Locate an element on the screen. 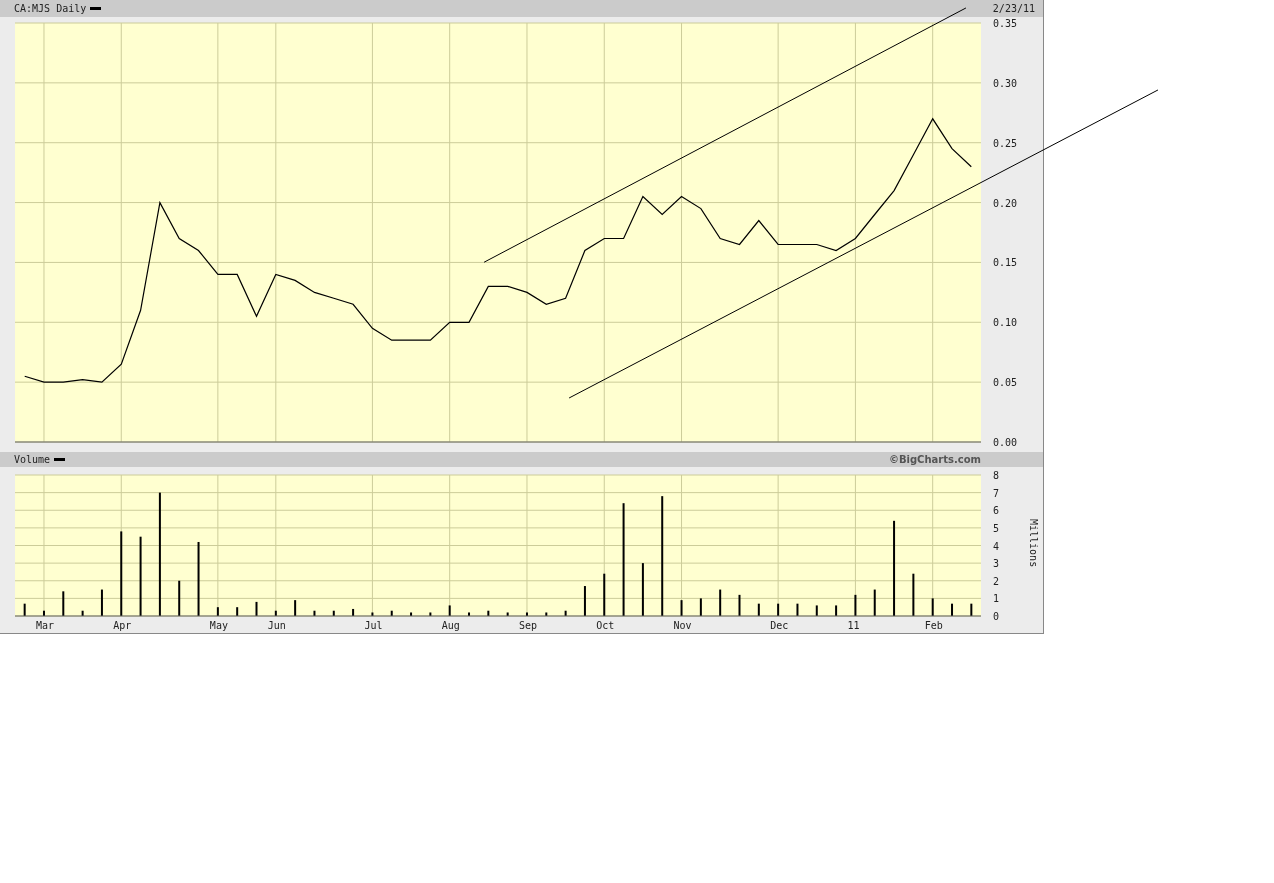  month-label: Nov is located at coordinates (682, 625).